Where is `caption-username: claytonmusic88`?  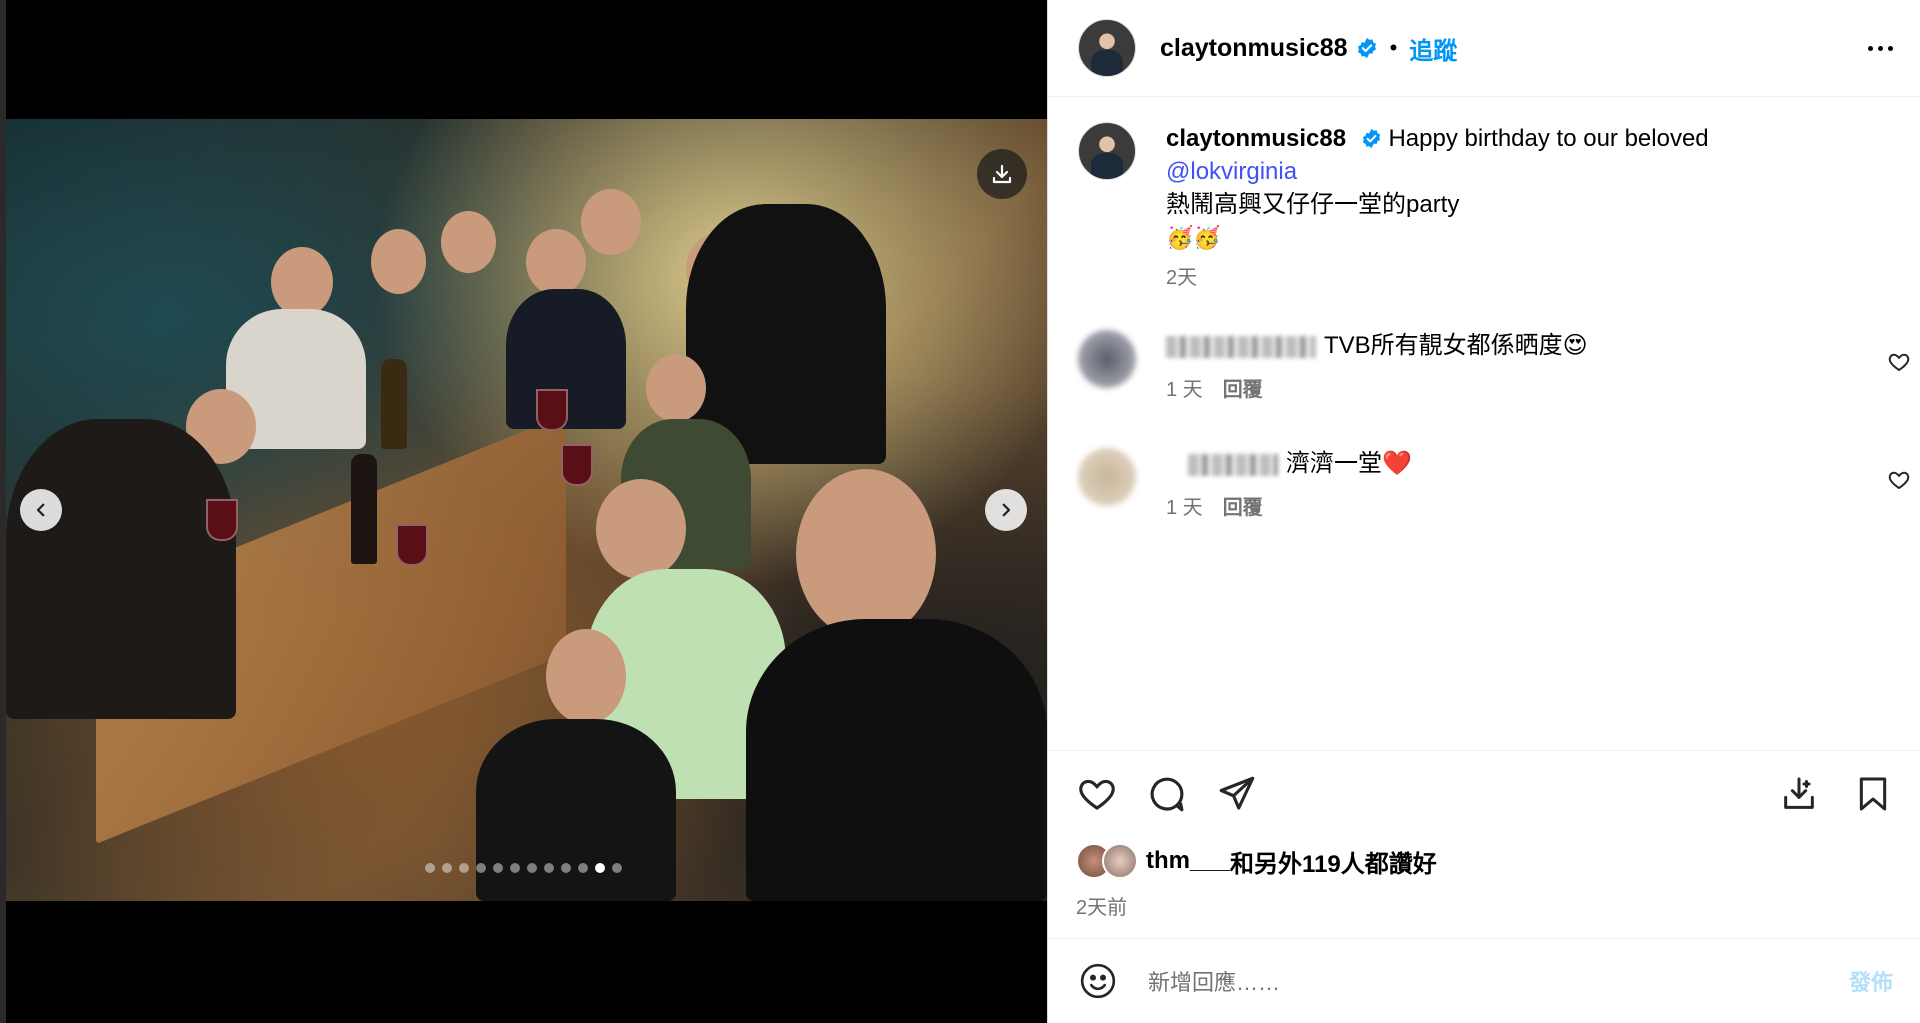
caption-username: claytonmusic88 is located at coordinates (1256, 138).